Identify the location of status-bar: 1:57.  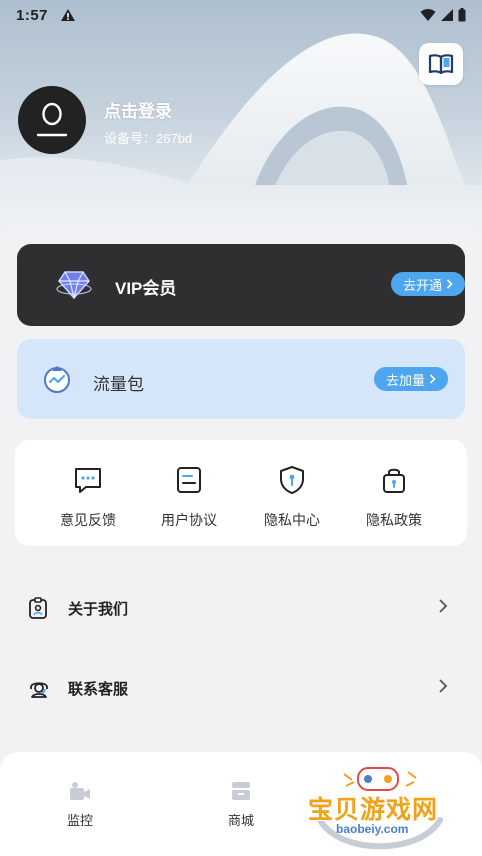
(241, 15).